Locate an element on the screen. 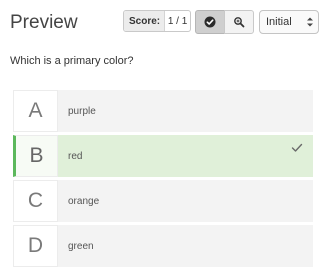 This screenshot has height=280, width=330. score-label: Score: is located at coordinates (145, 21).